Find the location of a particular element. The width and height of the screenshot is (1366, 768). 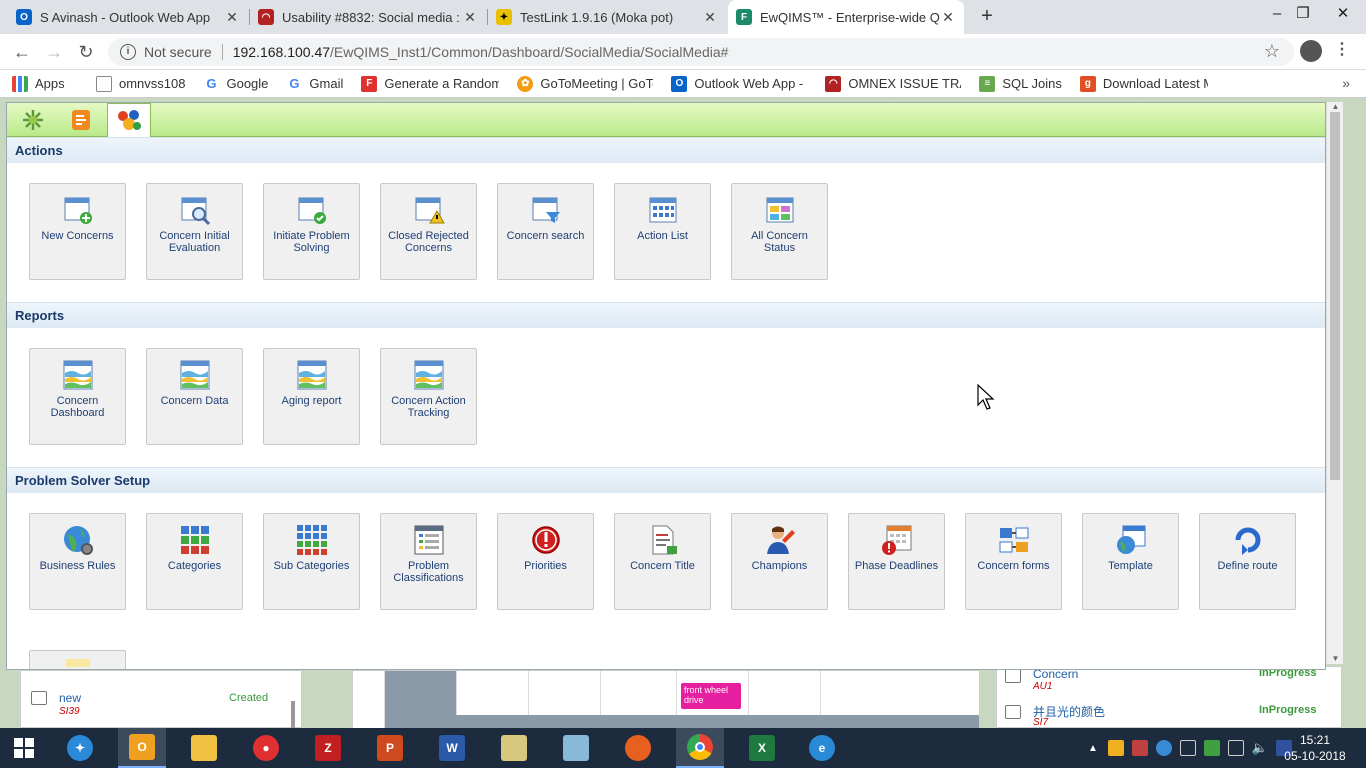

calendar-event: front wheel drive is located at coordinates (711, 696).